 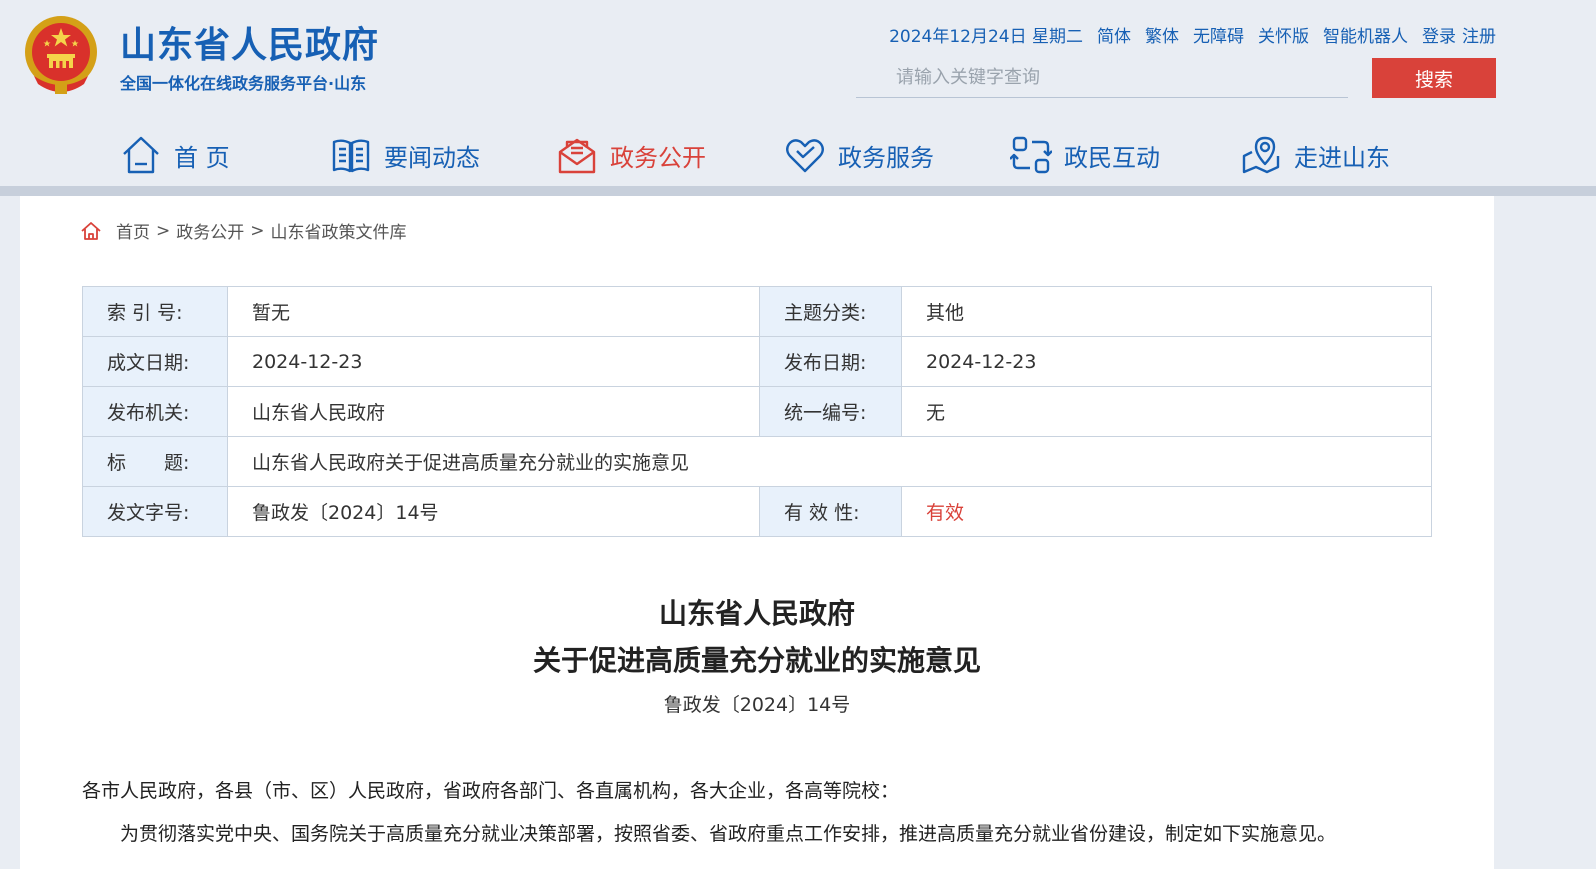 I want to click on unified-number-value: 无, so click(x=1166, y=411).